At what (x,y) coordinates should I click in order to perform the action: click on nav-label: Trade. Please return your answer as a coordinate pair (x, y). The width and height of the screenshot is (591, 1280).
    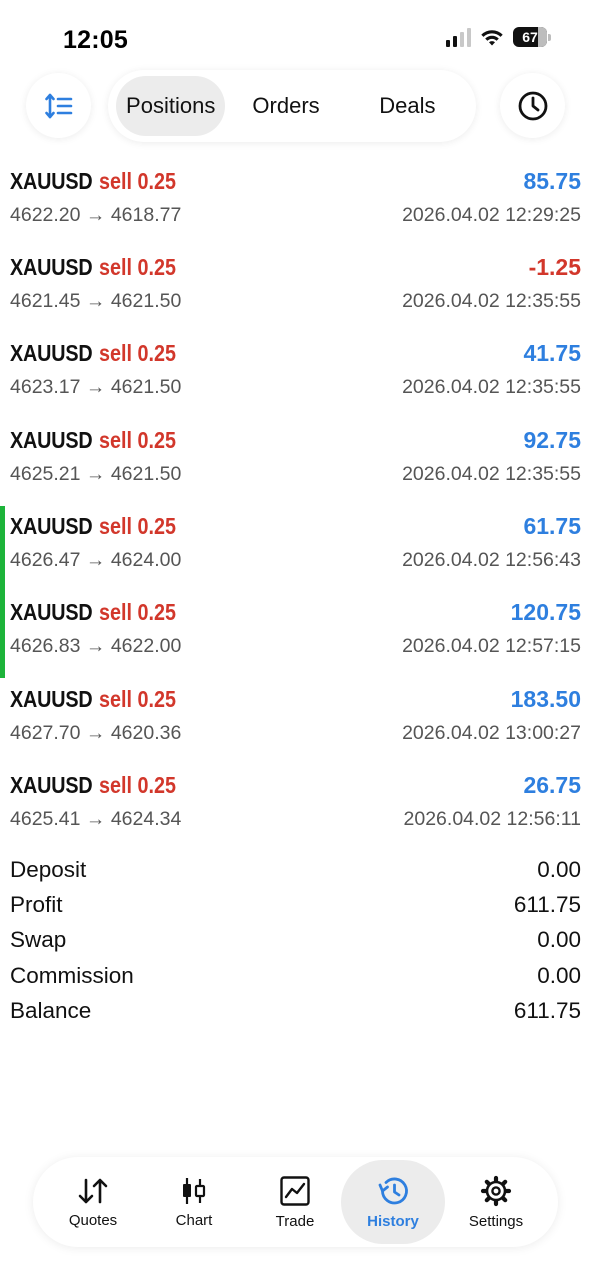
    Looking at the image, I should click on (295, 1221).